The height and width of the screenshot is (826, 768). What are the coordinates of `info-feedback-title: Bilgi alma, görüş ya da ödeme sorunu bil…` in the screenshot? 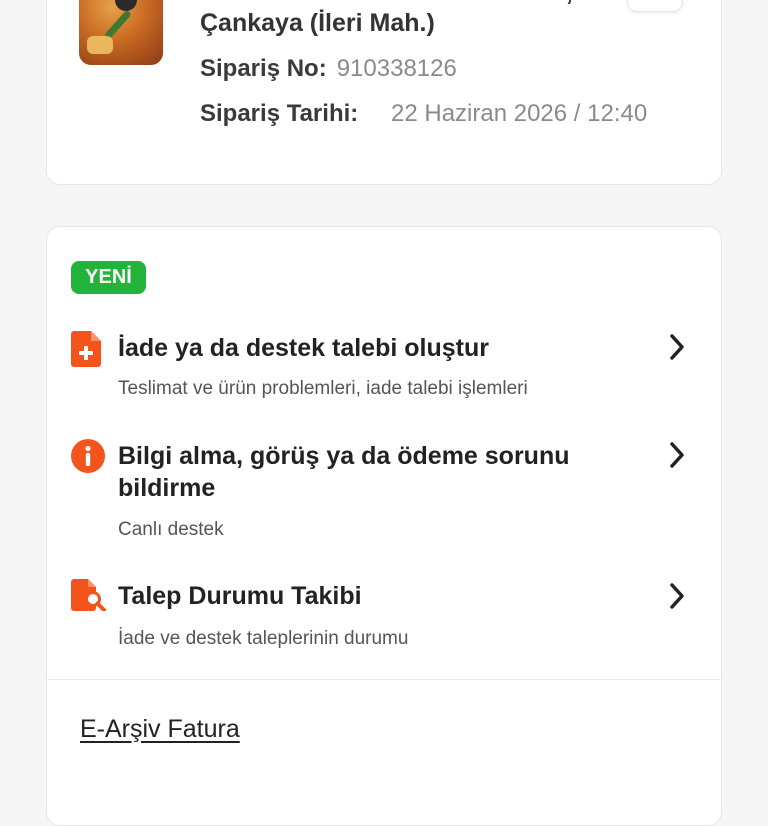 It's located at (344, 472).